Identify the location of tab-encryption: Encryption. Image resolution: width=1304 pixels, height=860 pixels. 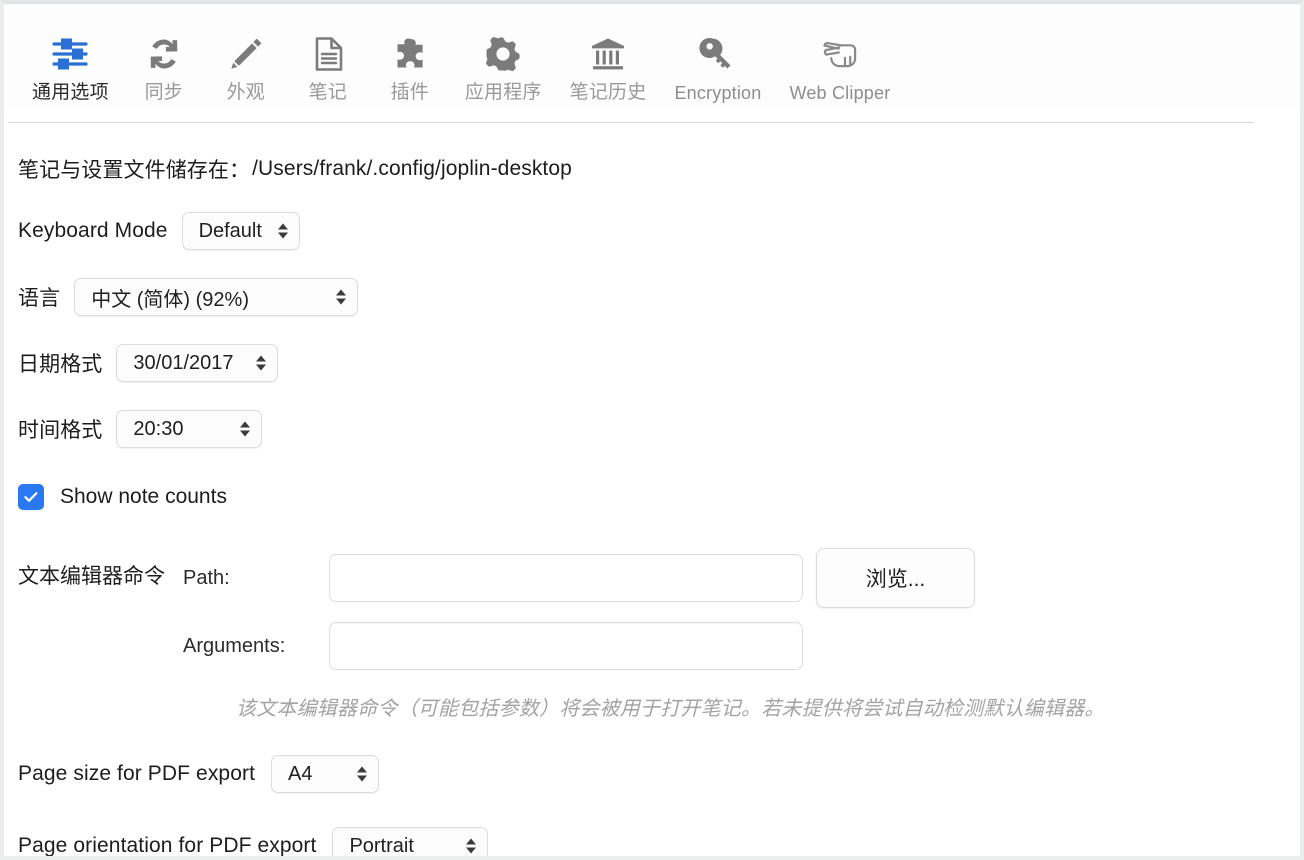
(717, 69).